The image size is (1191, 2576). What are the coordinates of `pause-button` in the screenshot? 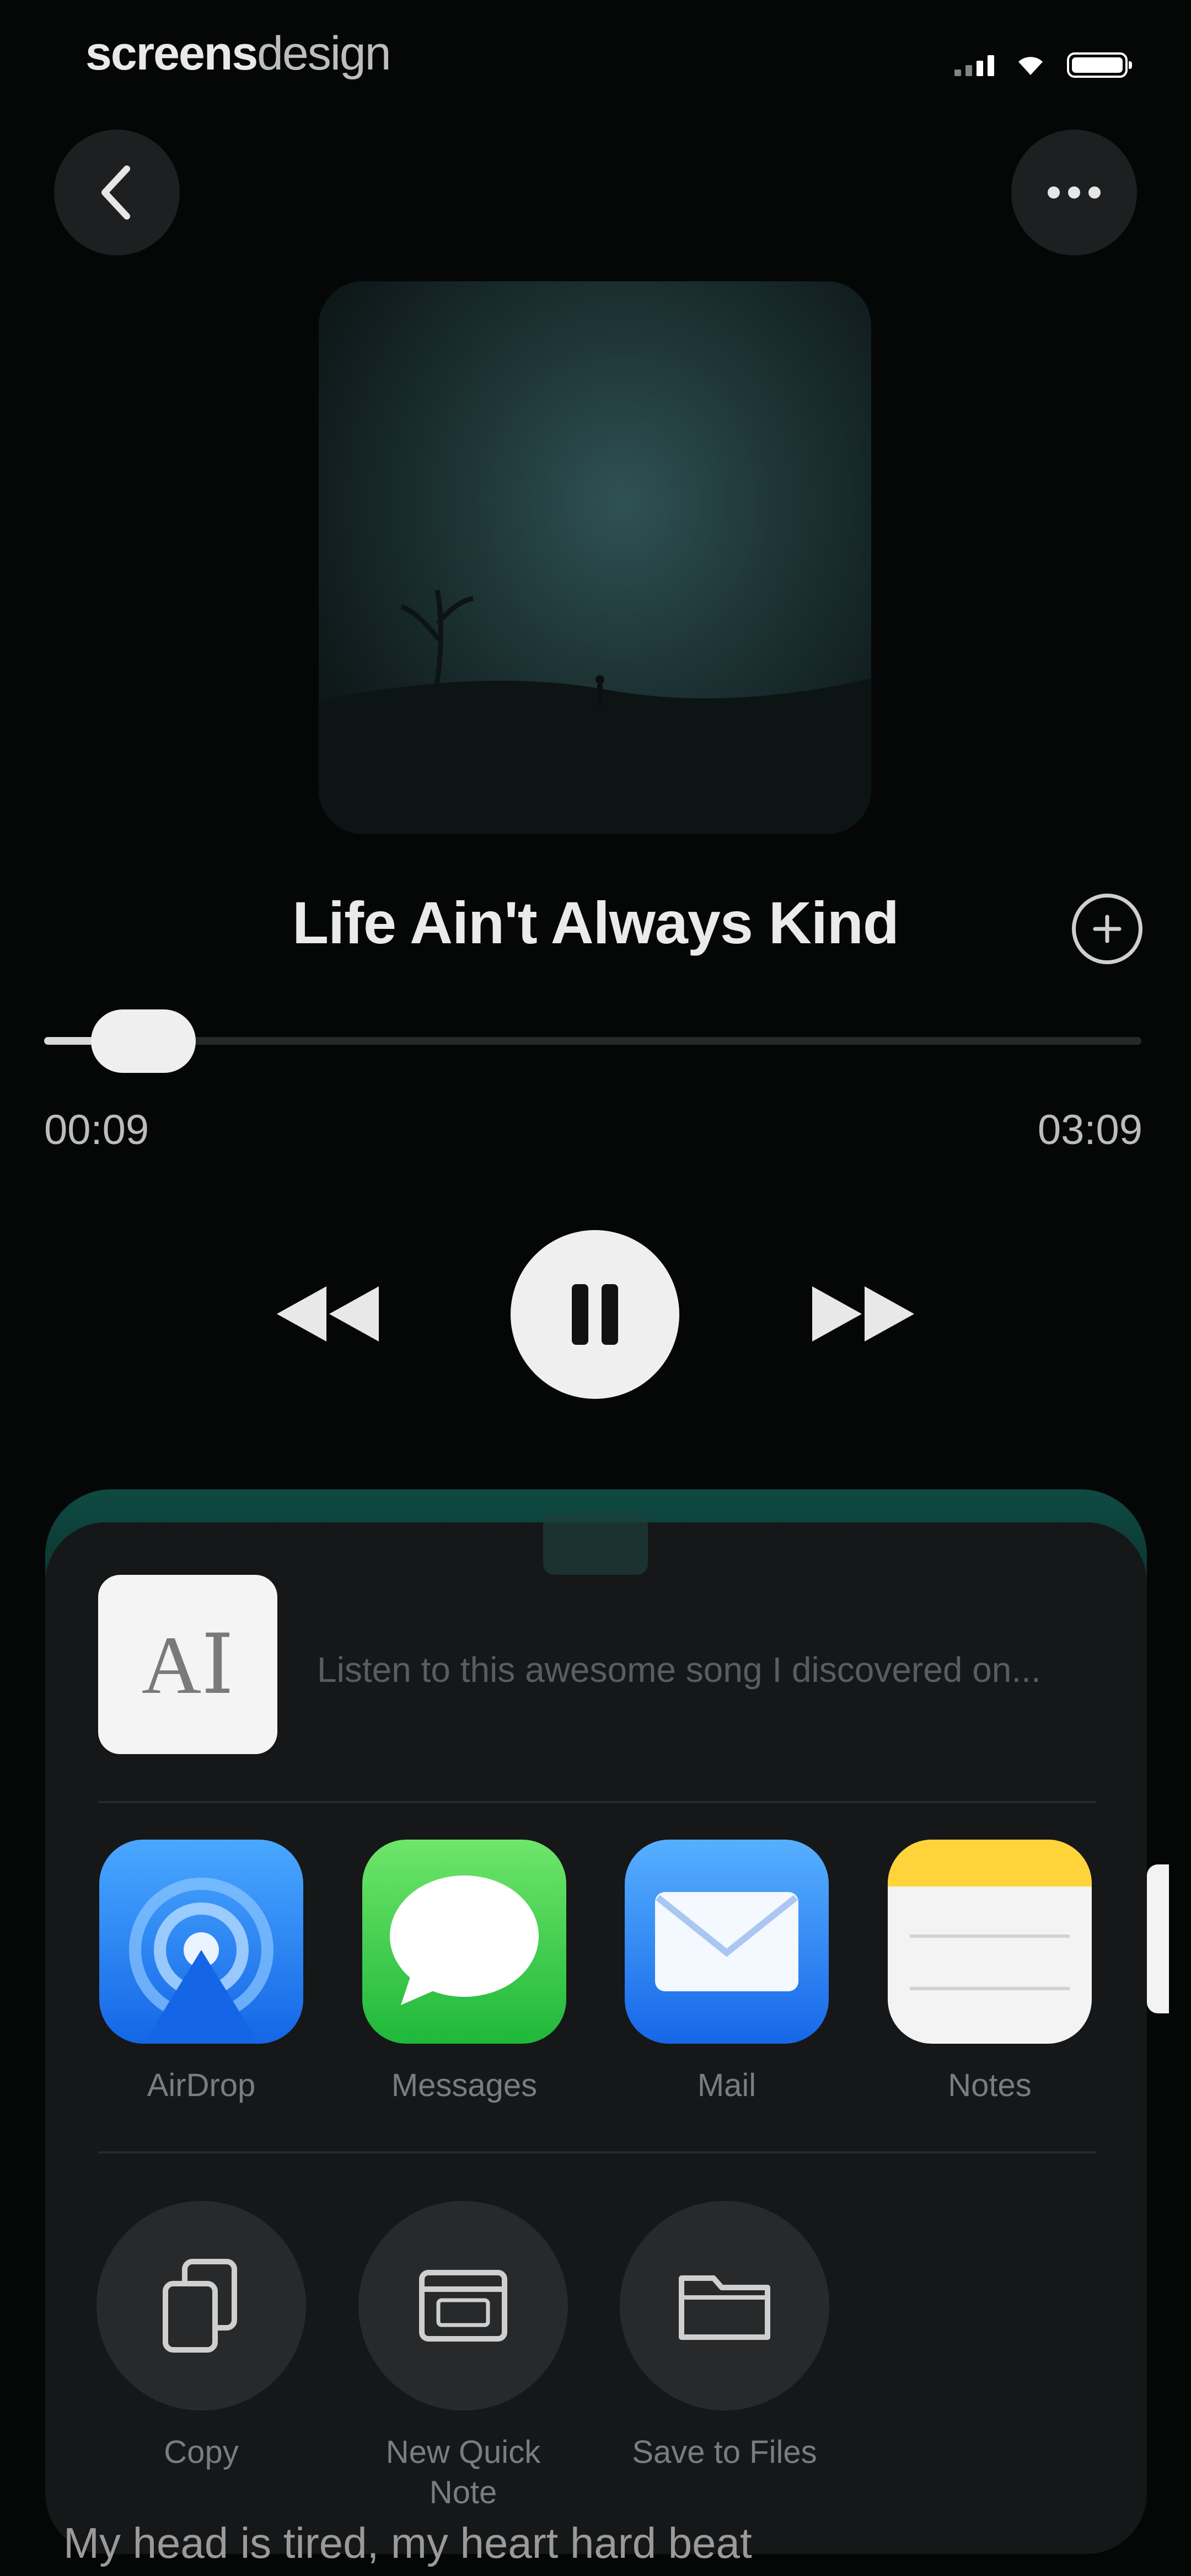 It's located at (595, 1314).